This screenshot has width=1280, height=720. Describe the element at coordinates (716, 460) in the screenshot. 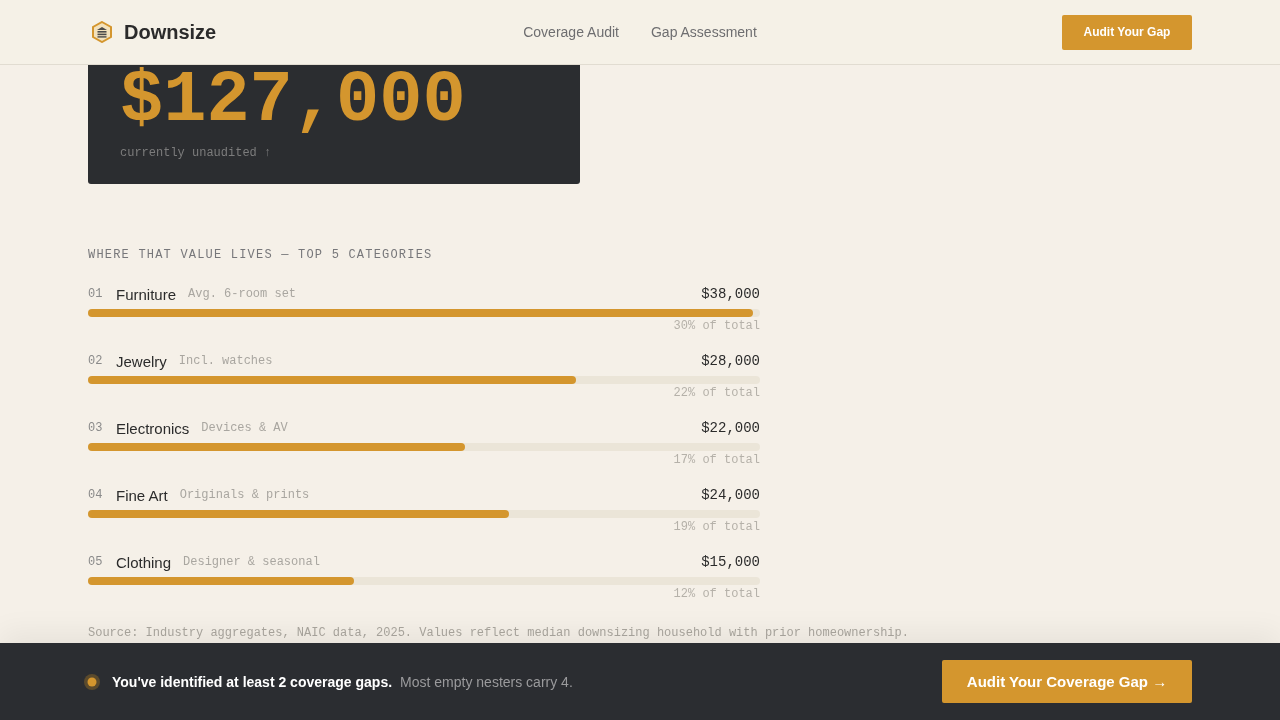

I see `category-share: 17% of total` at that location.